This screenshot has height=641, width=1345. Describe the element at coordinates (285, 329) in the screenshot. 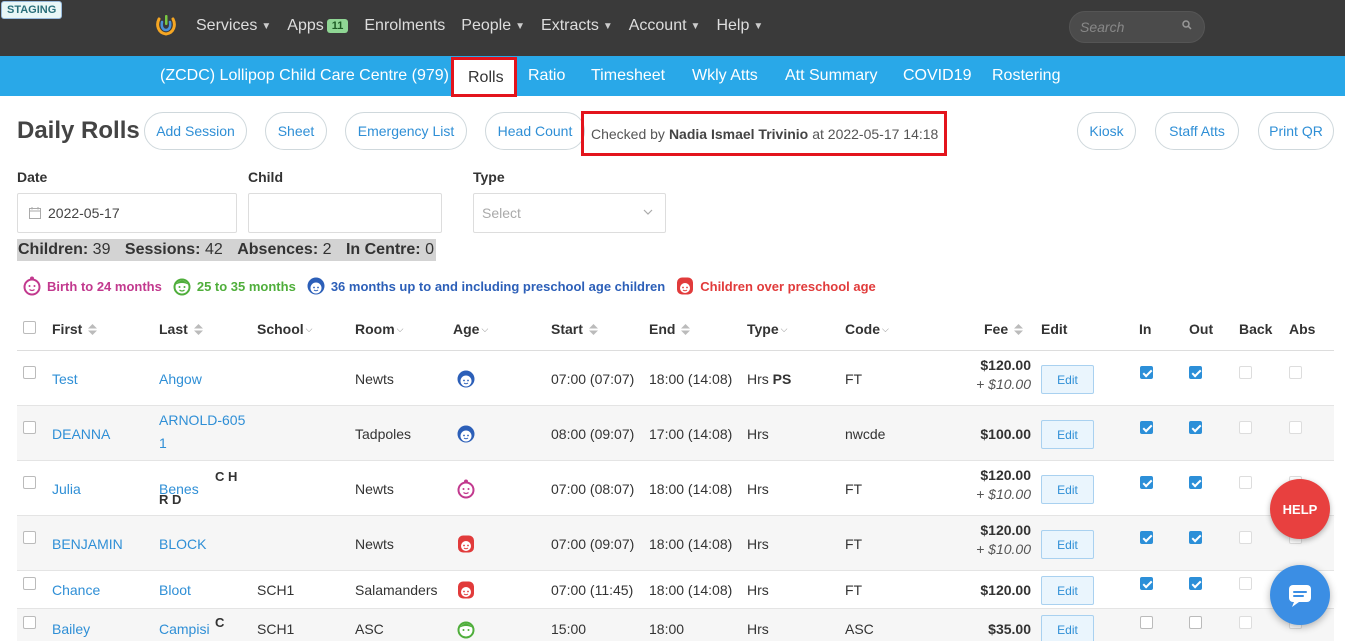

I see `col-school: School ⌵` at that location.